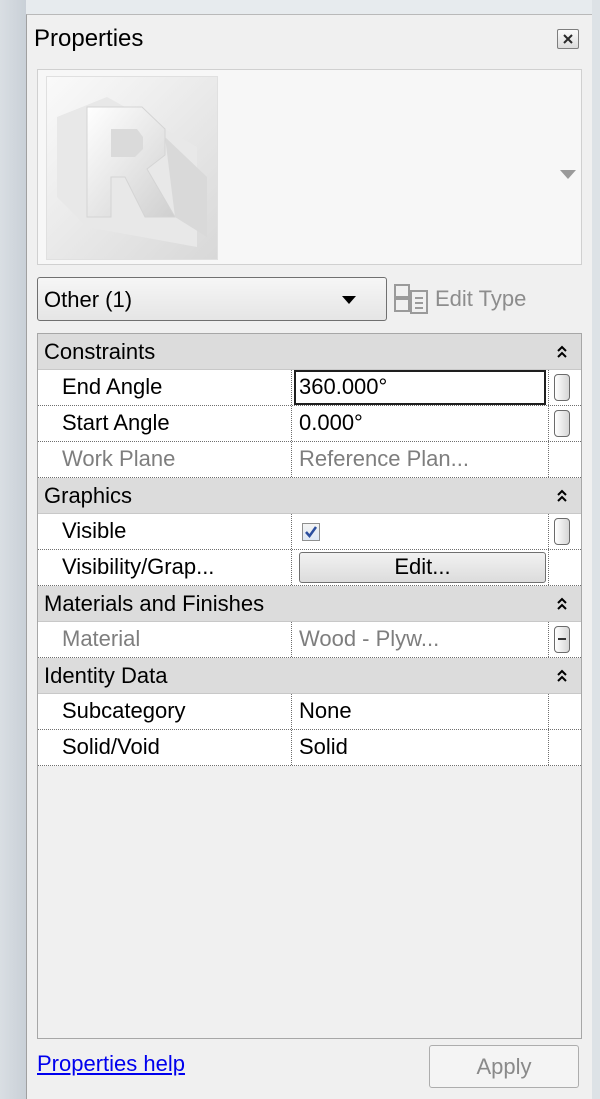 The image size is (600, 1099). I want to click on group-header-identity-data: Identity Data, so click(309, 676).